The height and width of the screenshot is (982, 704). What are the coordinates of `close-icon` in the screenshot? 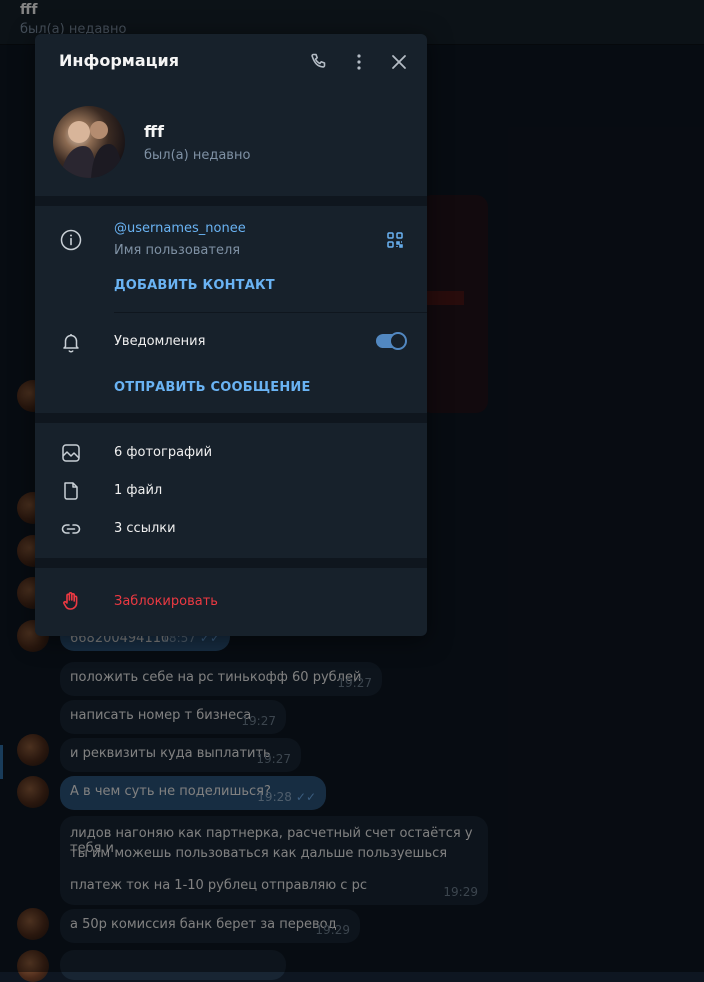 It's located at (399, 62).